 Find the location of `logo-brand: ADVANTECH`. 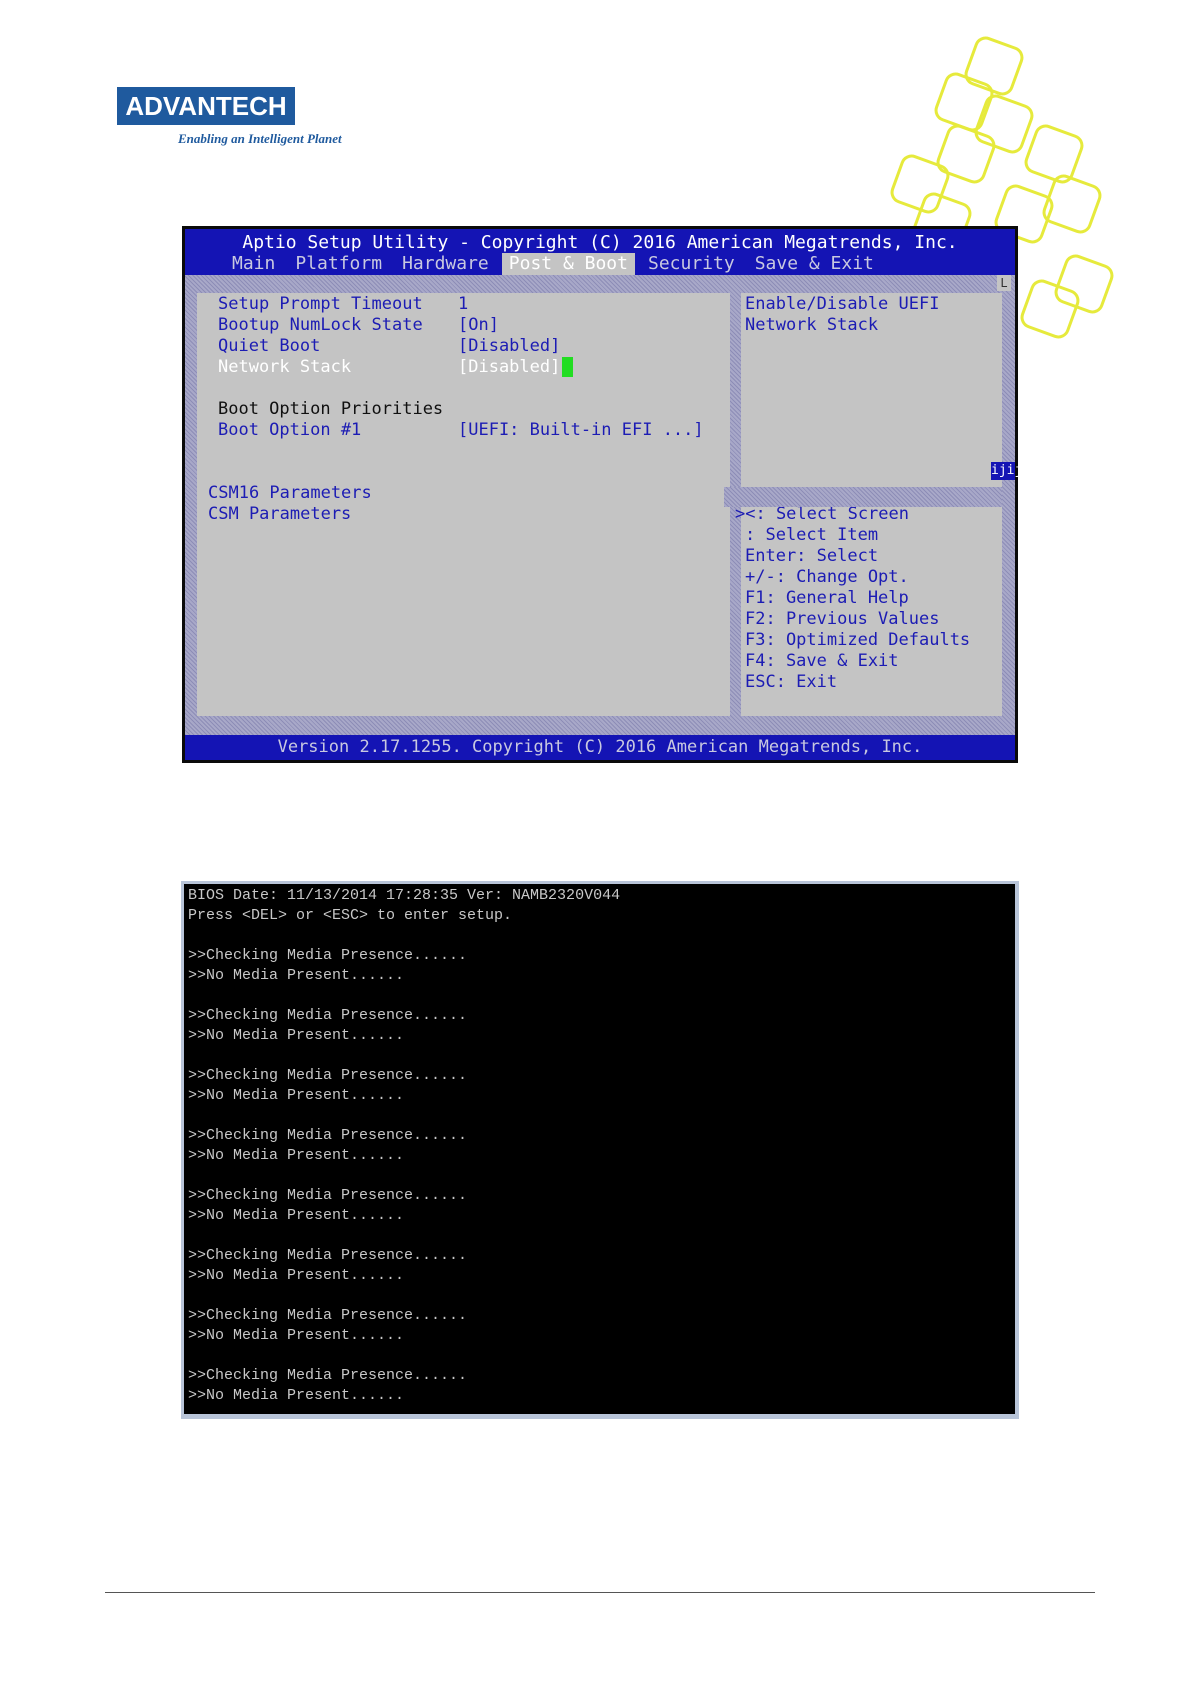

logo-brand: ADVANTECH is located at coordinates (206, 106).